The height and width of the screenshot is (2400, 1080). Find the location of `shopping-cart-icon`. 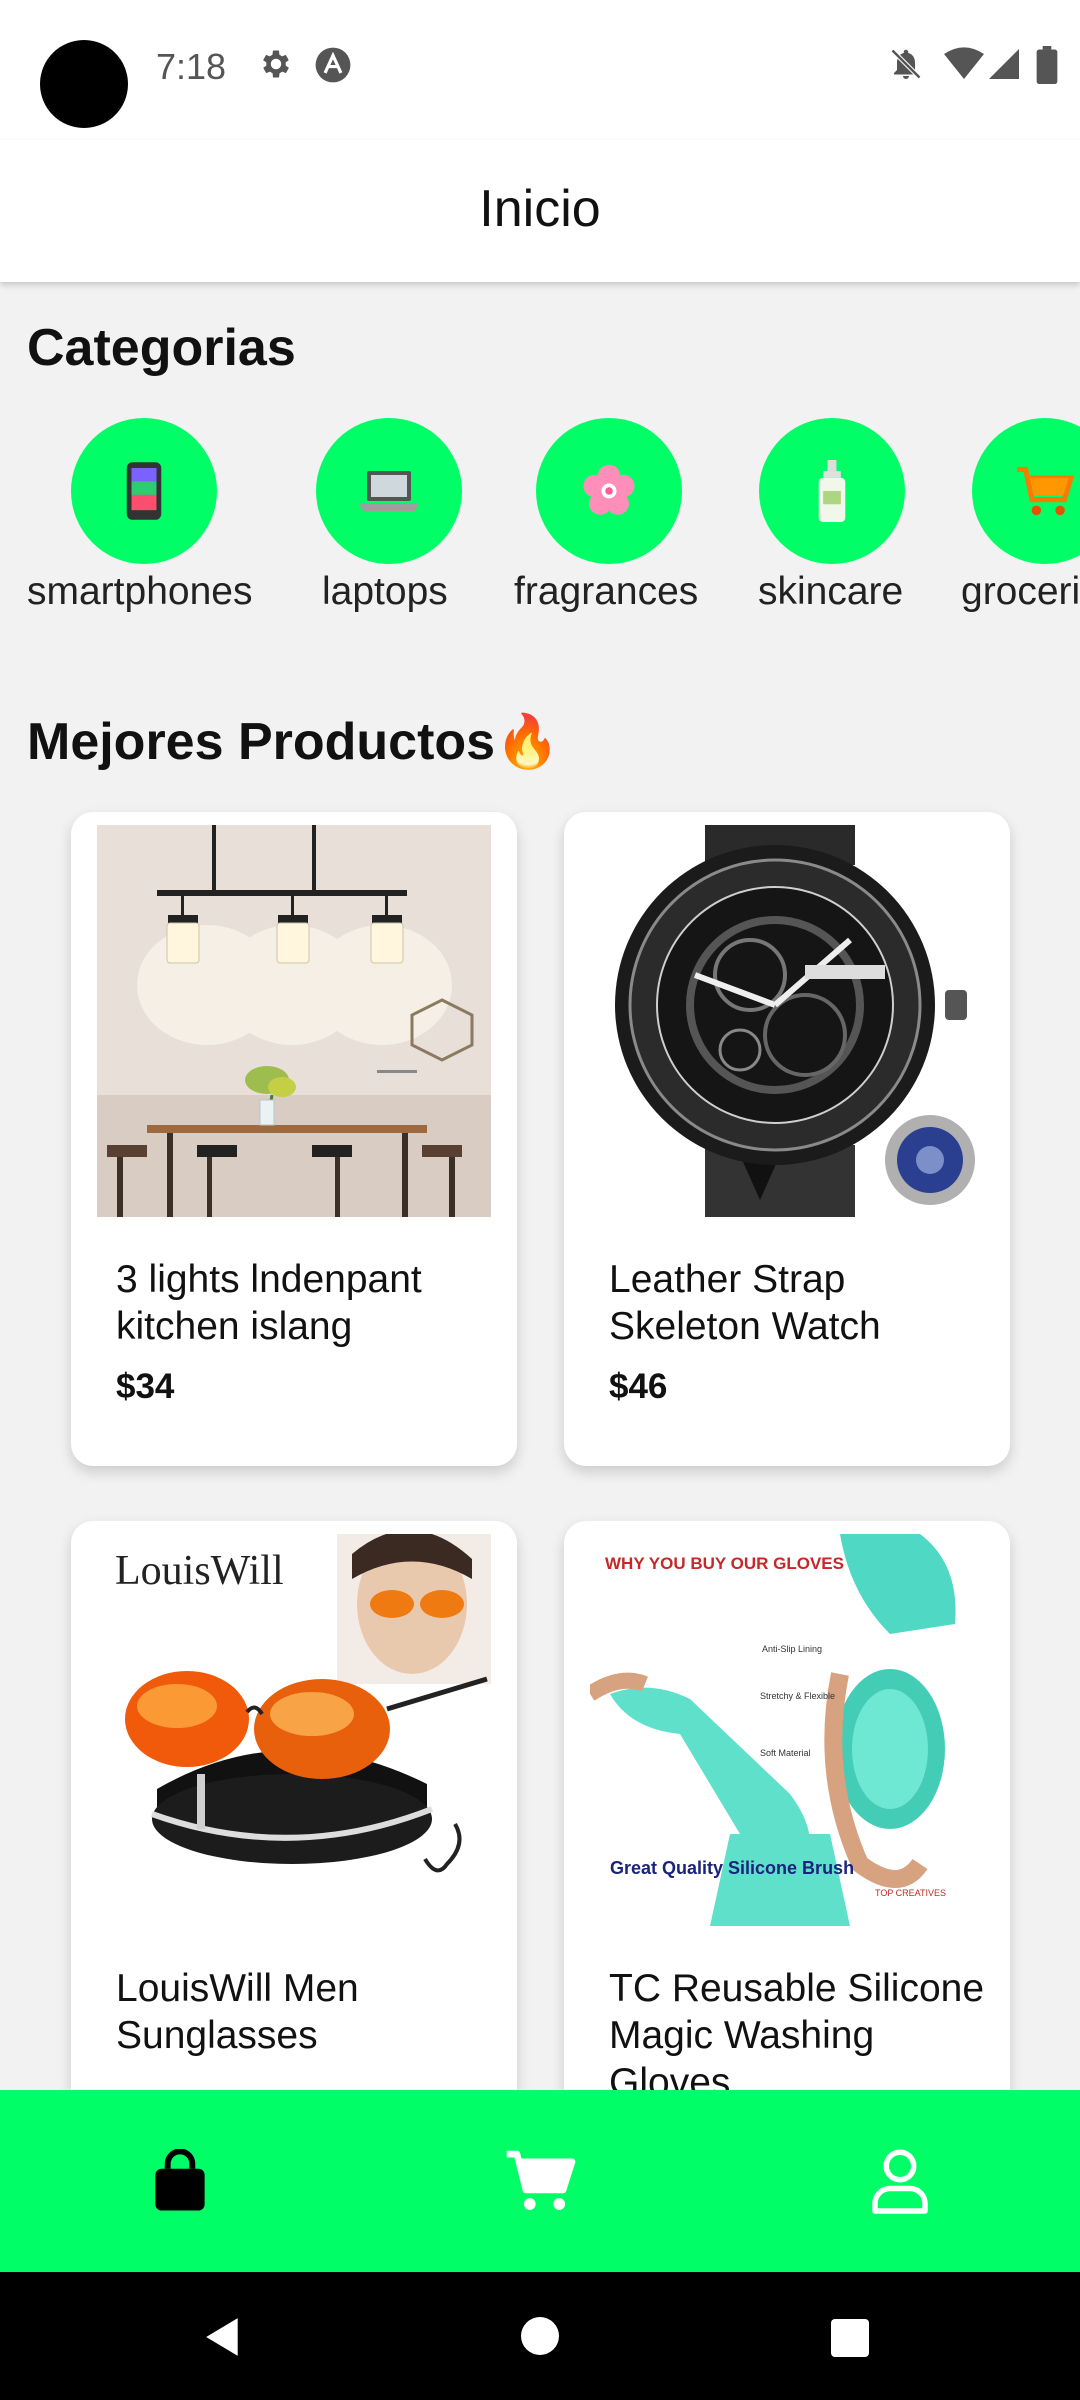

shopping-cart-icon is located at coordinates (1026, 491).